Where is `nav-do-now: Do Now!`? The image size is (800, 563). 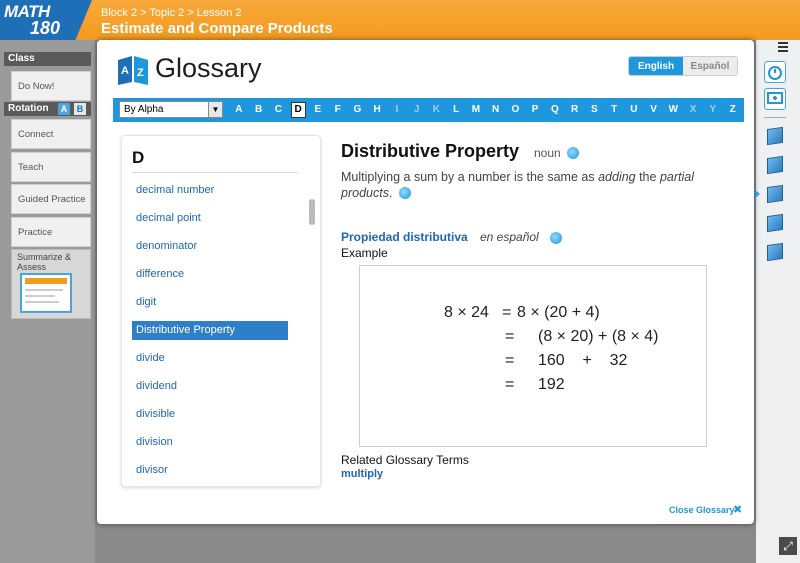 nav-do-now: Do Now! is located at coordinates (51, 86).